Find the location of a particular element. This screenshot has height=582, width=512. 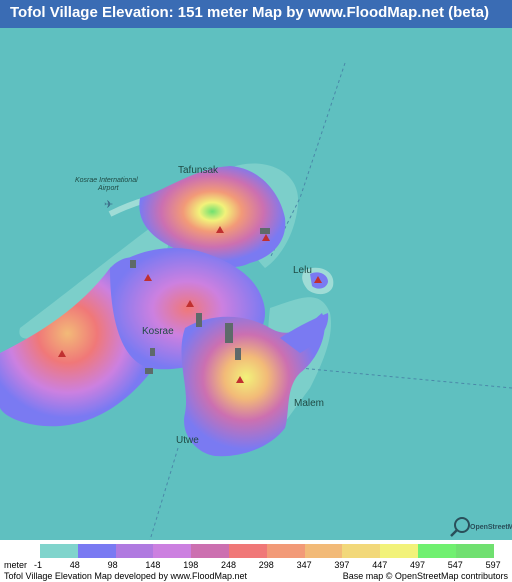

label-tafunsak: Tafunsak is located at coordinates (198, 170).